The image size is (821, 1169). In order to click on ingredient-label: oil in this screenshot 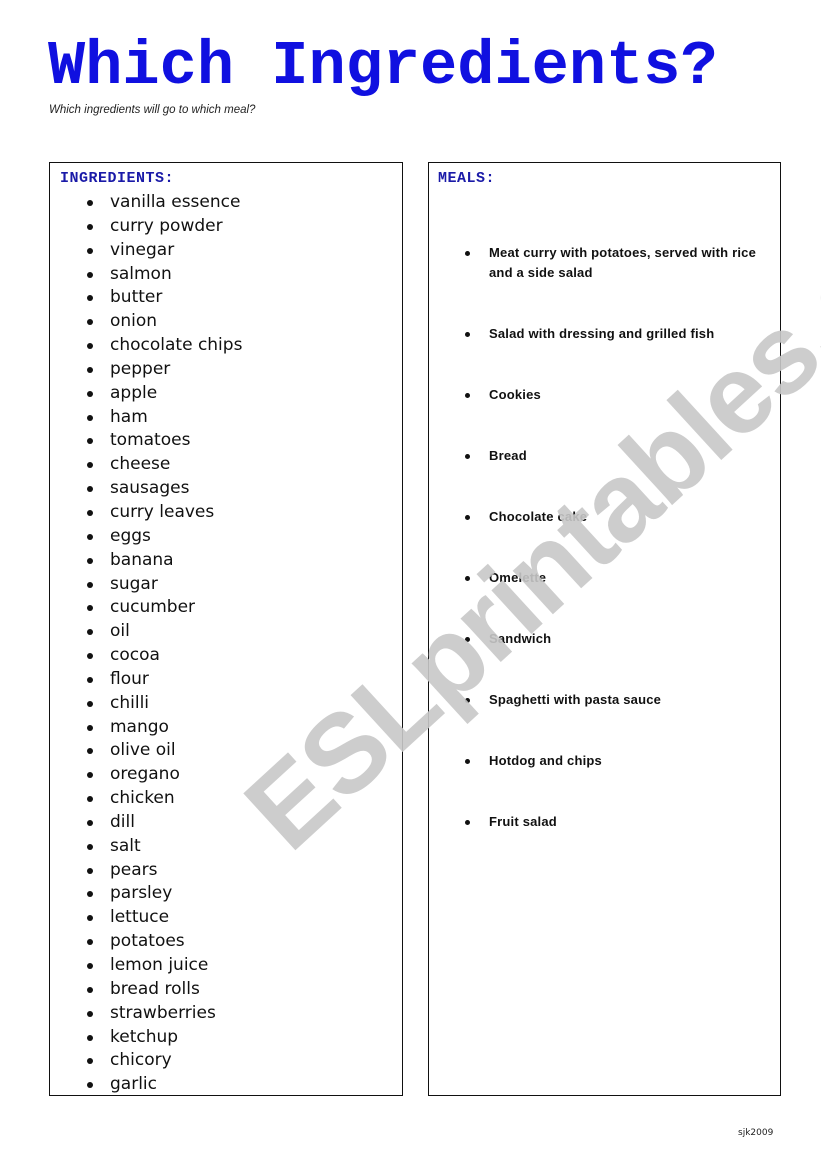, I will do `click(120, 631)`.